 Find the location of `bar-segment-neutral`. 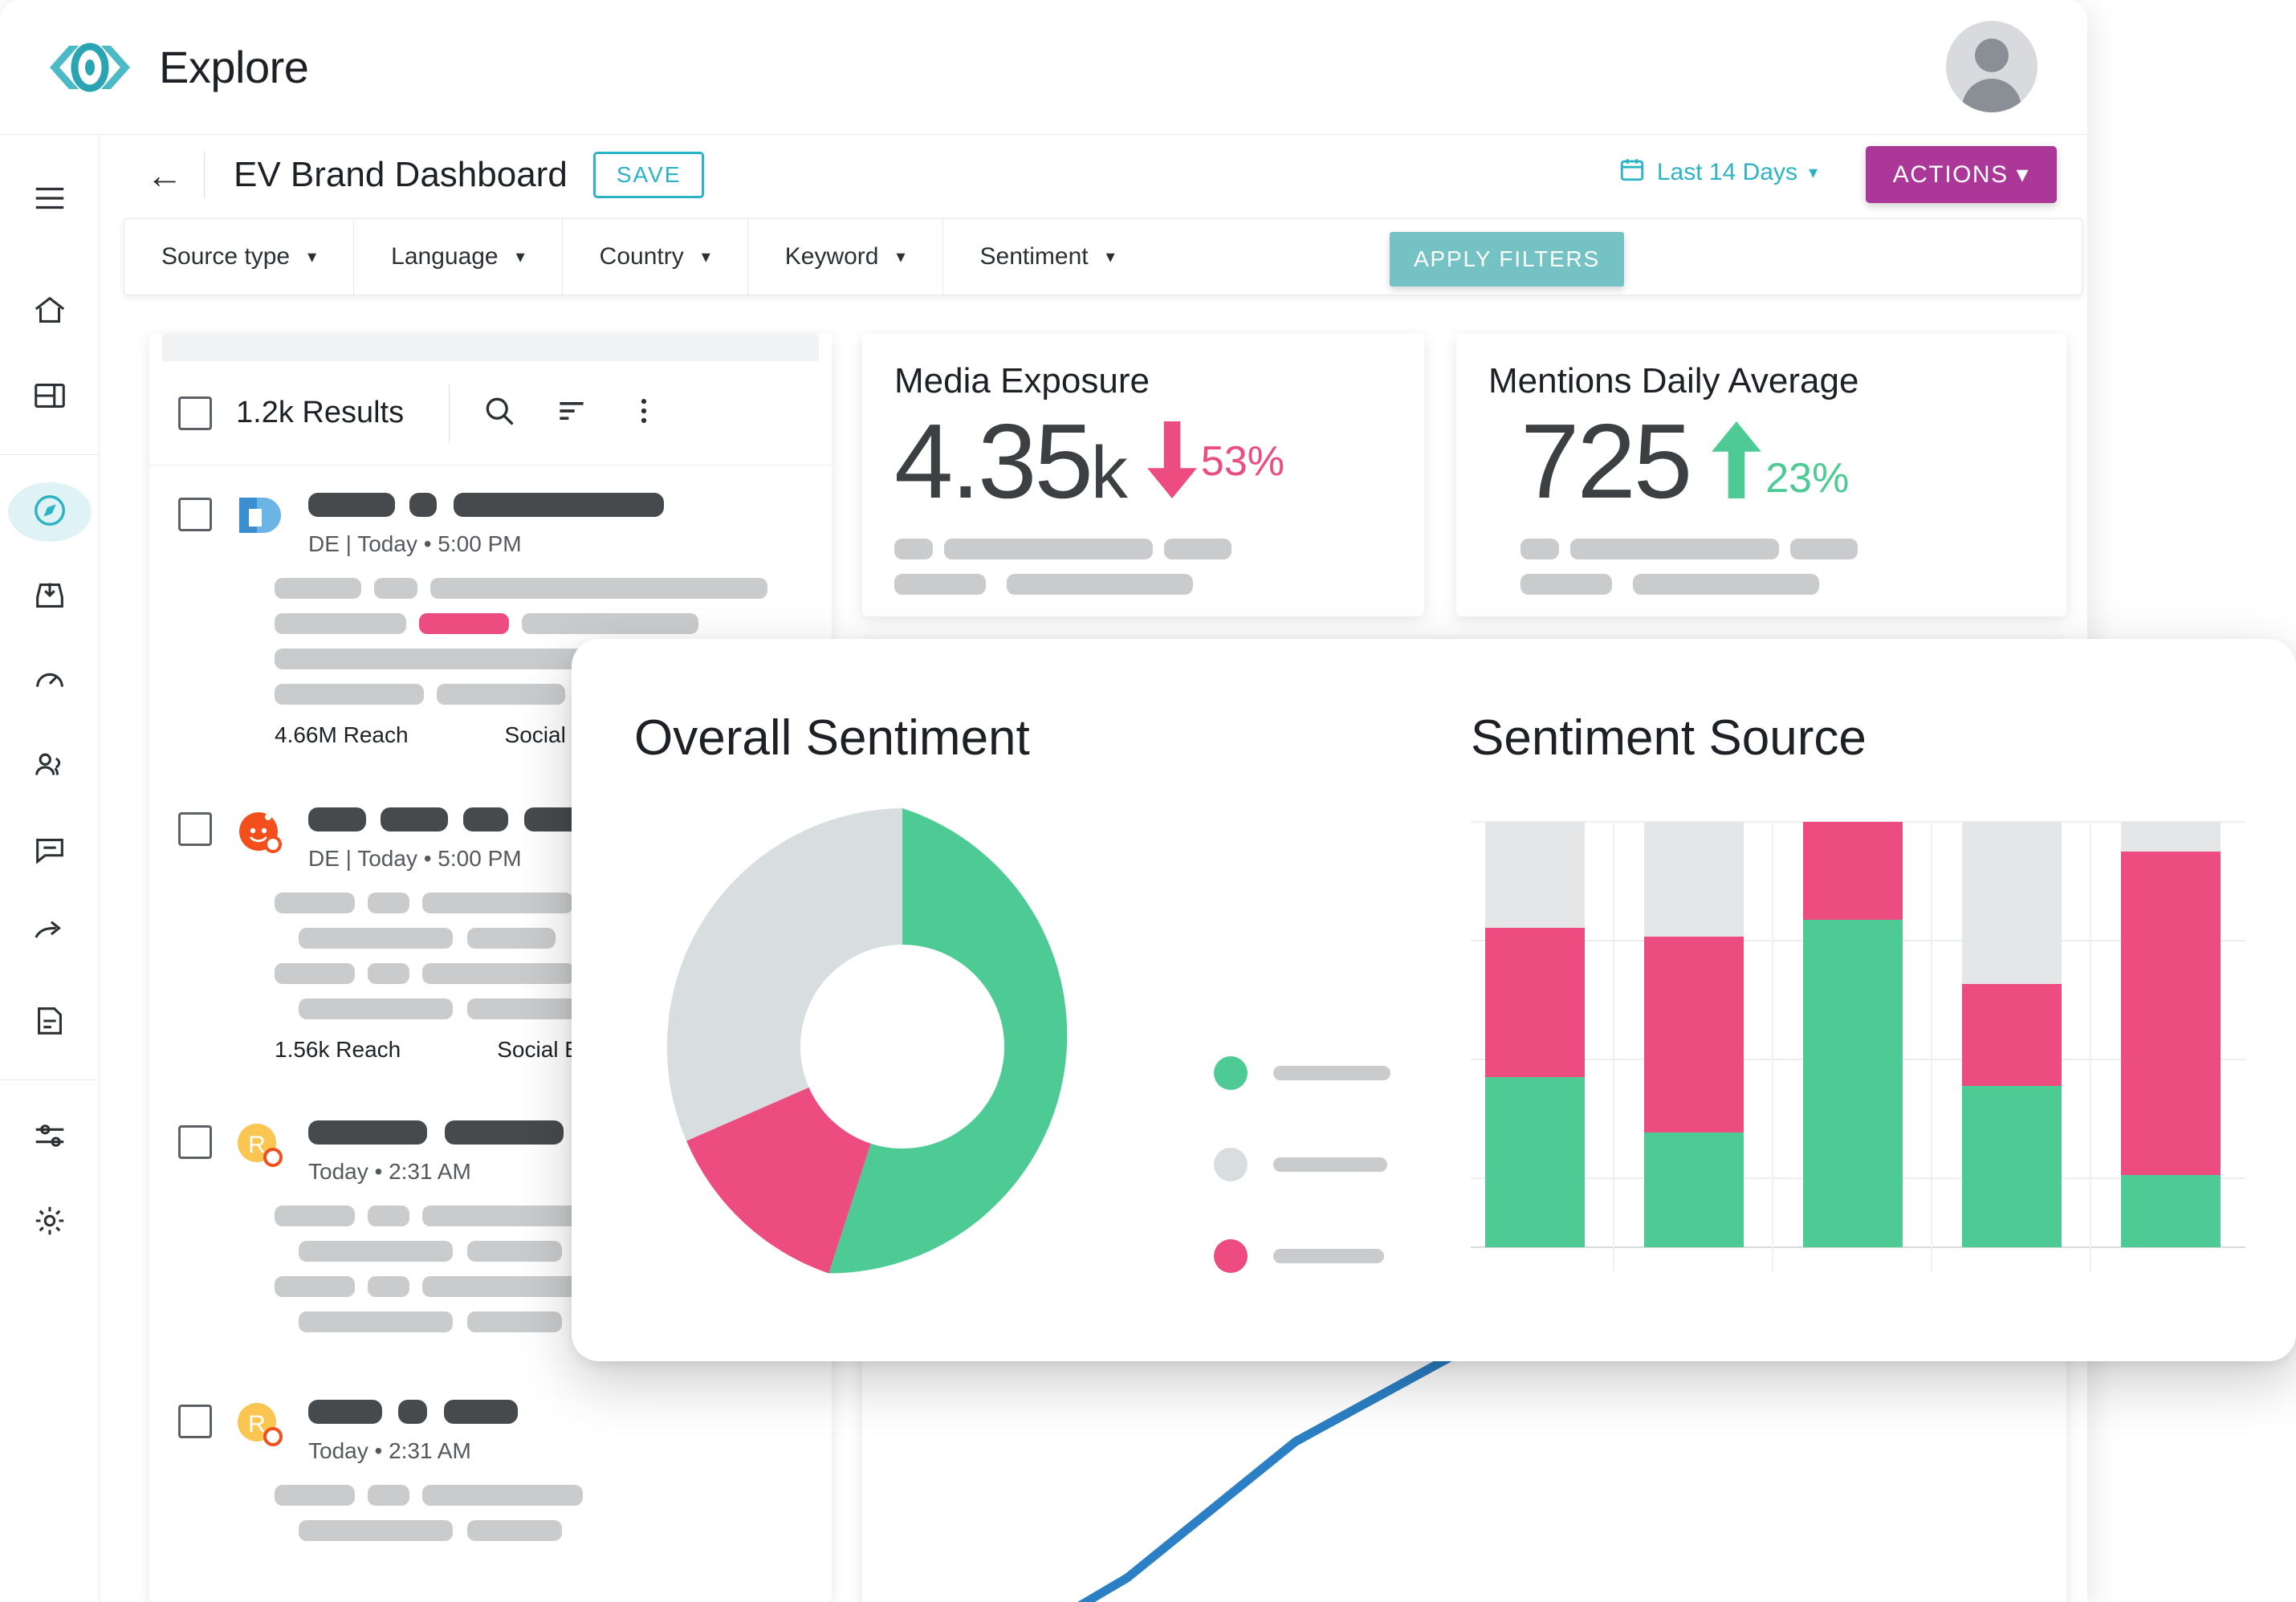

bar-segment-neutral is located at coordinates (2171, 837).